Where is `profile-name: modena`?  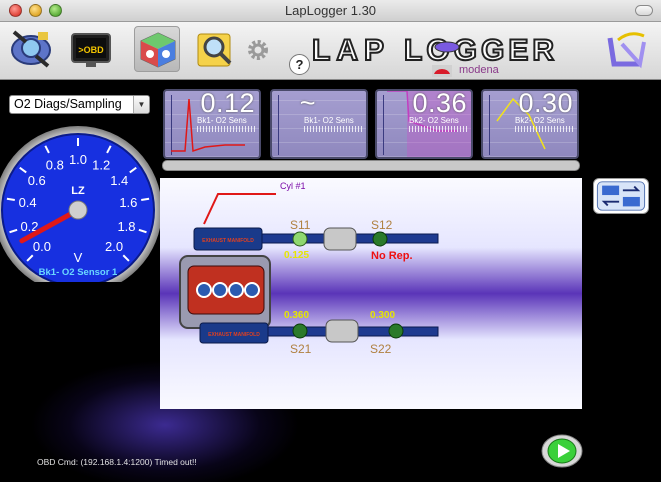
profile-name: modena is located at coordinates (479, 70).